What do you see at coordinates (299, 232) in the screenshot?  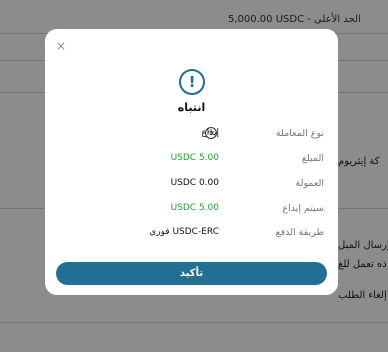 I see `detail-label: طريقة الدفع` at bounding box center [299, 232].